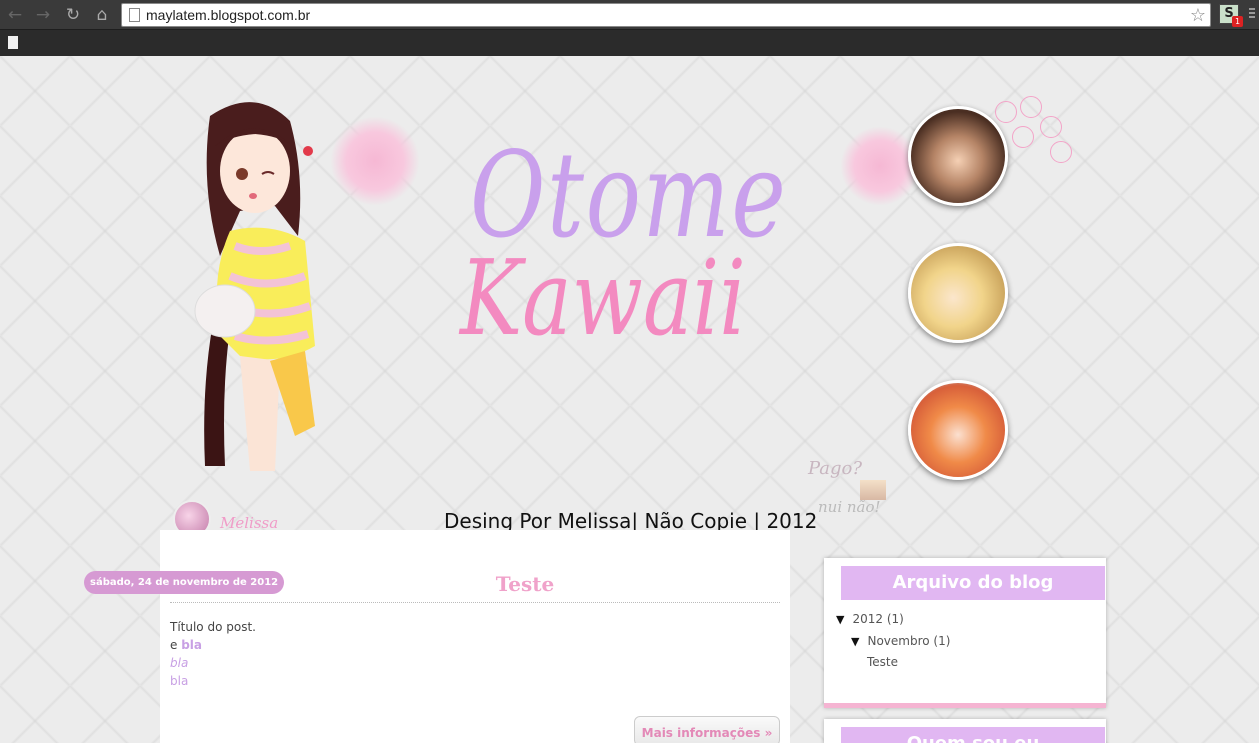  I want to click on url-text: maylatem.blogspot.com.br, so click(228, 15).